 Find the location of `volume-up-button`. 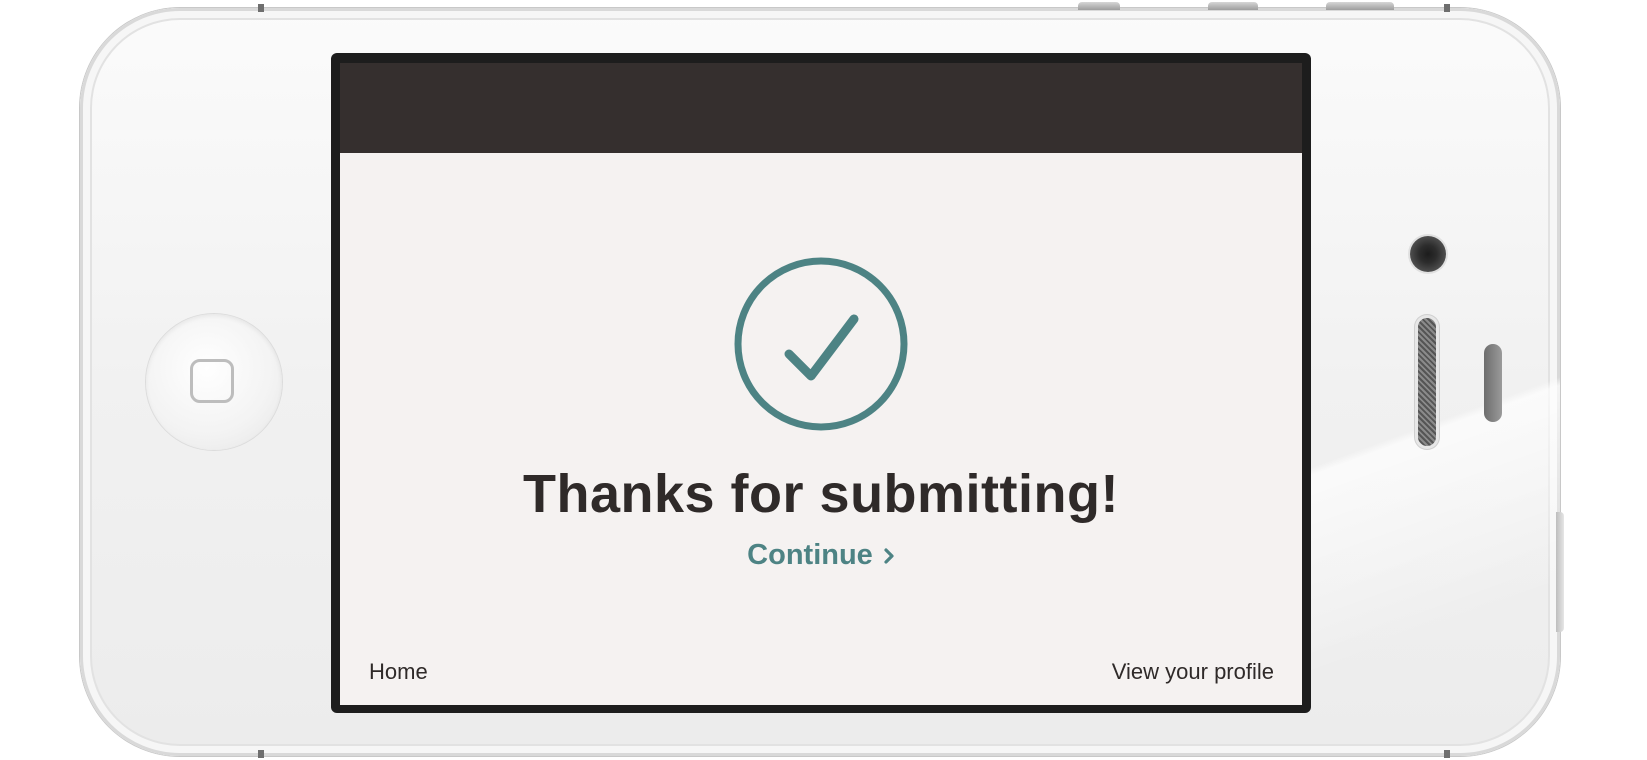

volume-up-button is located at coordinates (1099, 6).